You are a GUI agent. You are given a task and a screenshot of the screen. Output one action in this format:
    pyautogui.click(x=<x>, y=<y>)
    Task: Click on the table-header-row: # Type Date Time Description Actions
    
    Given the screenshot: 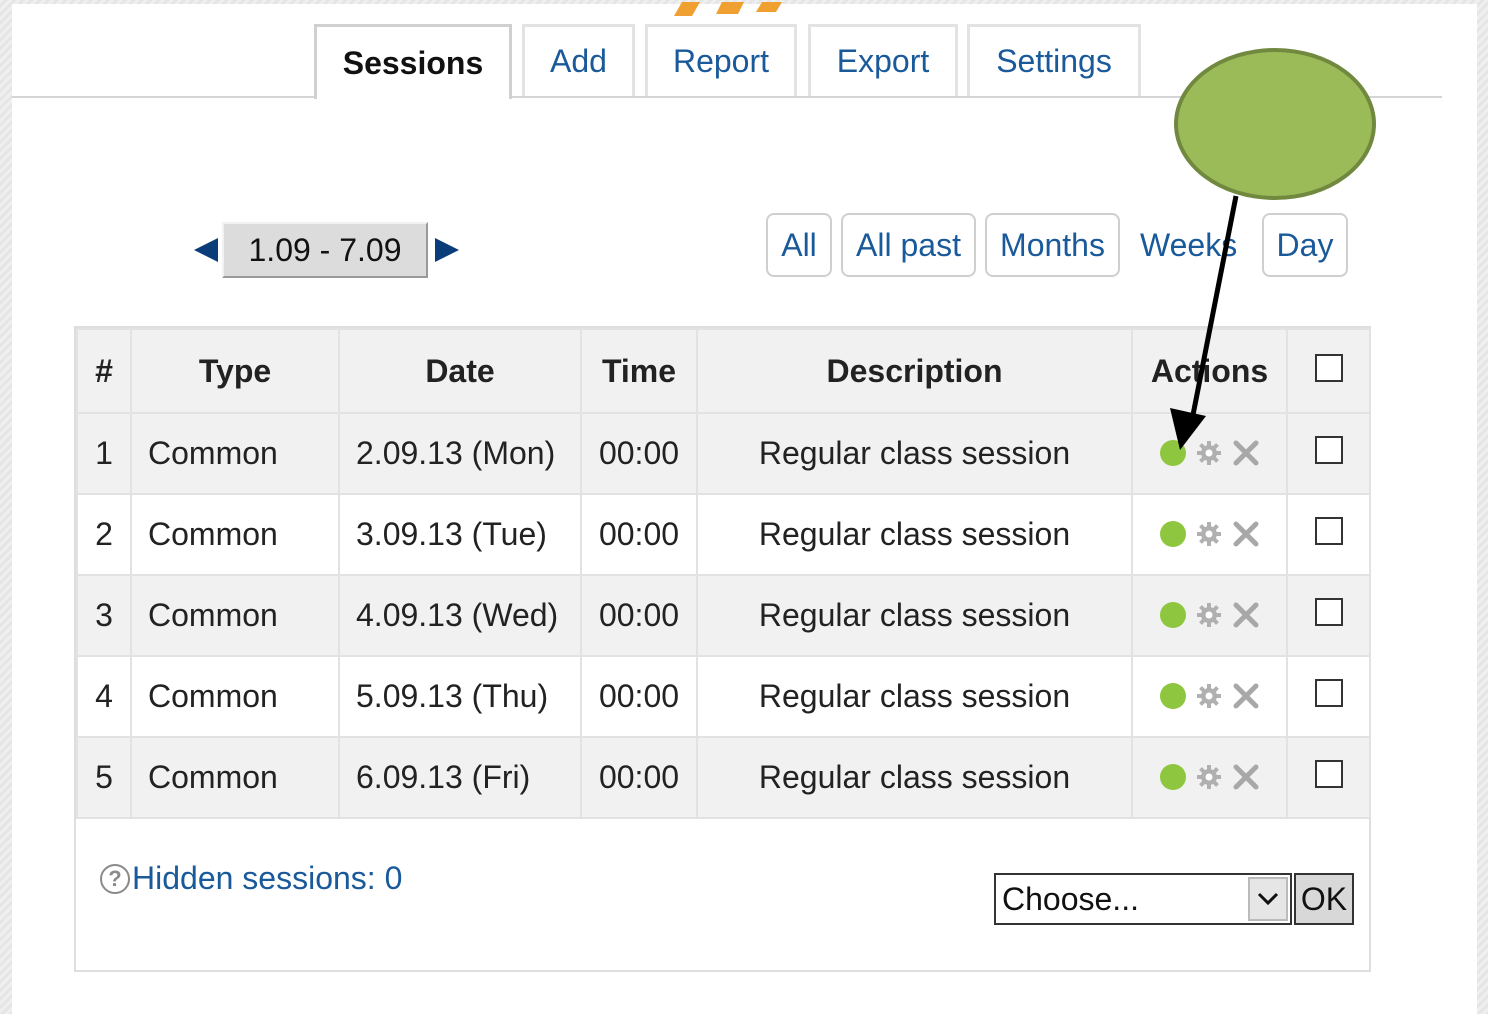 What is the action you would take?
    pyautogui.click(x=723, y=371)
    